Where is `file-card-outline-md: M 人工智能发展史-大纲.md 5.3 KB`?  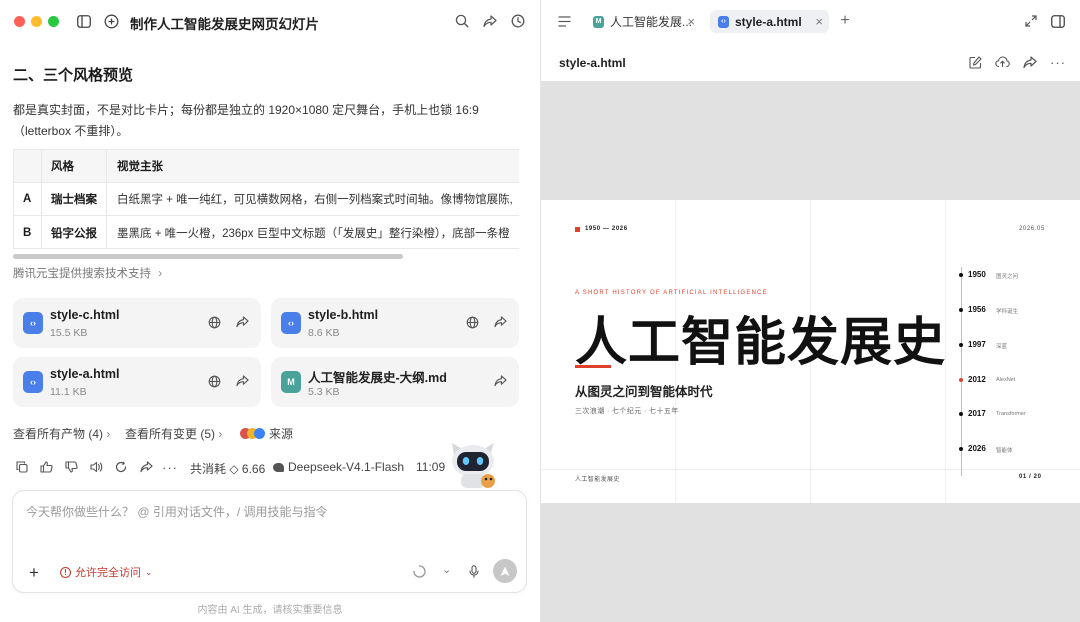 file-card-outline-md: M 人工智能发展史-大纲.md 5.3 KB is located at coordinates (395, 382).